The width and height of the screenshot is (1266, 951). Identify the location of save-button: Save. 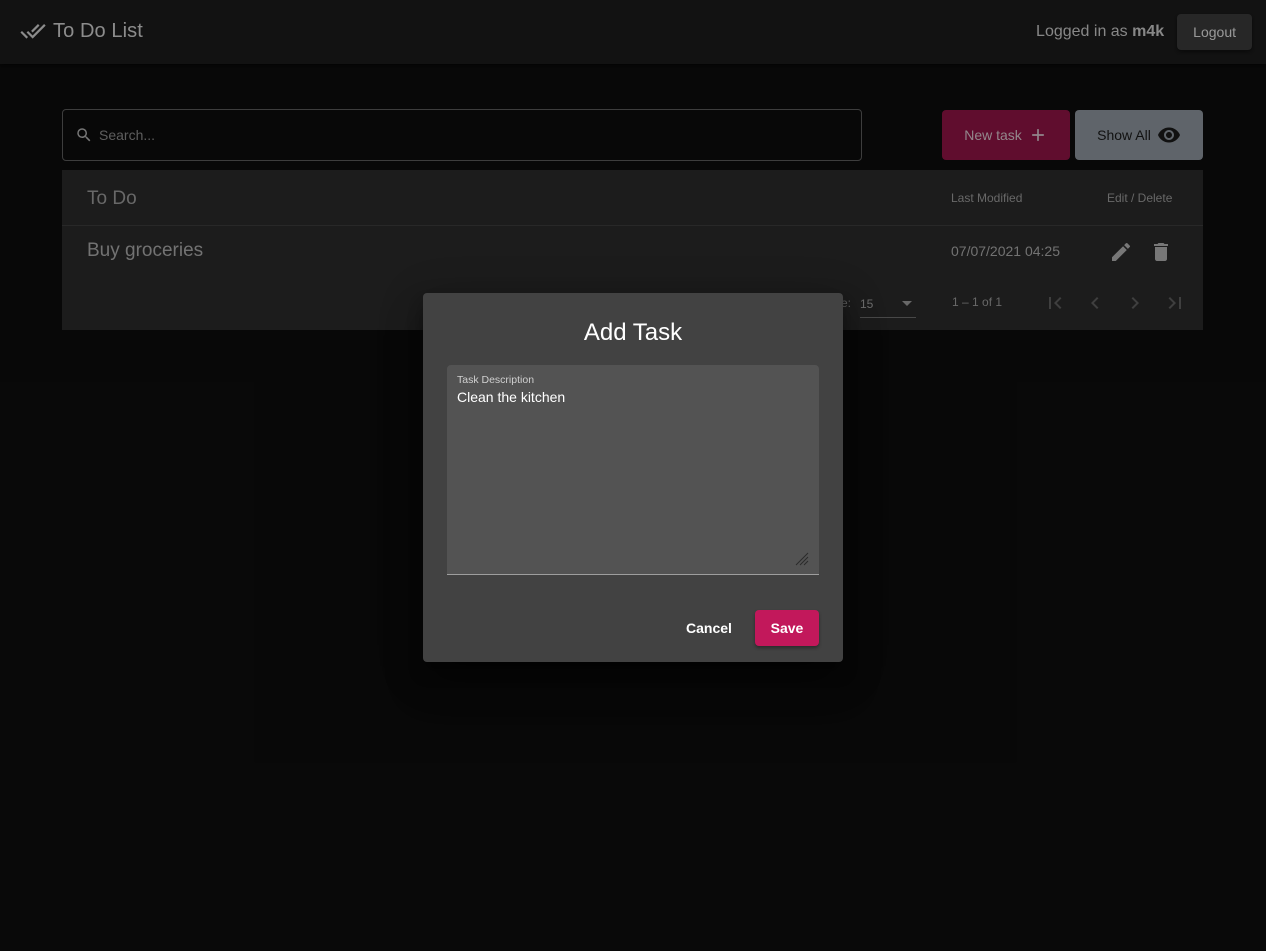
(787, 628).